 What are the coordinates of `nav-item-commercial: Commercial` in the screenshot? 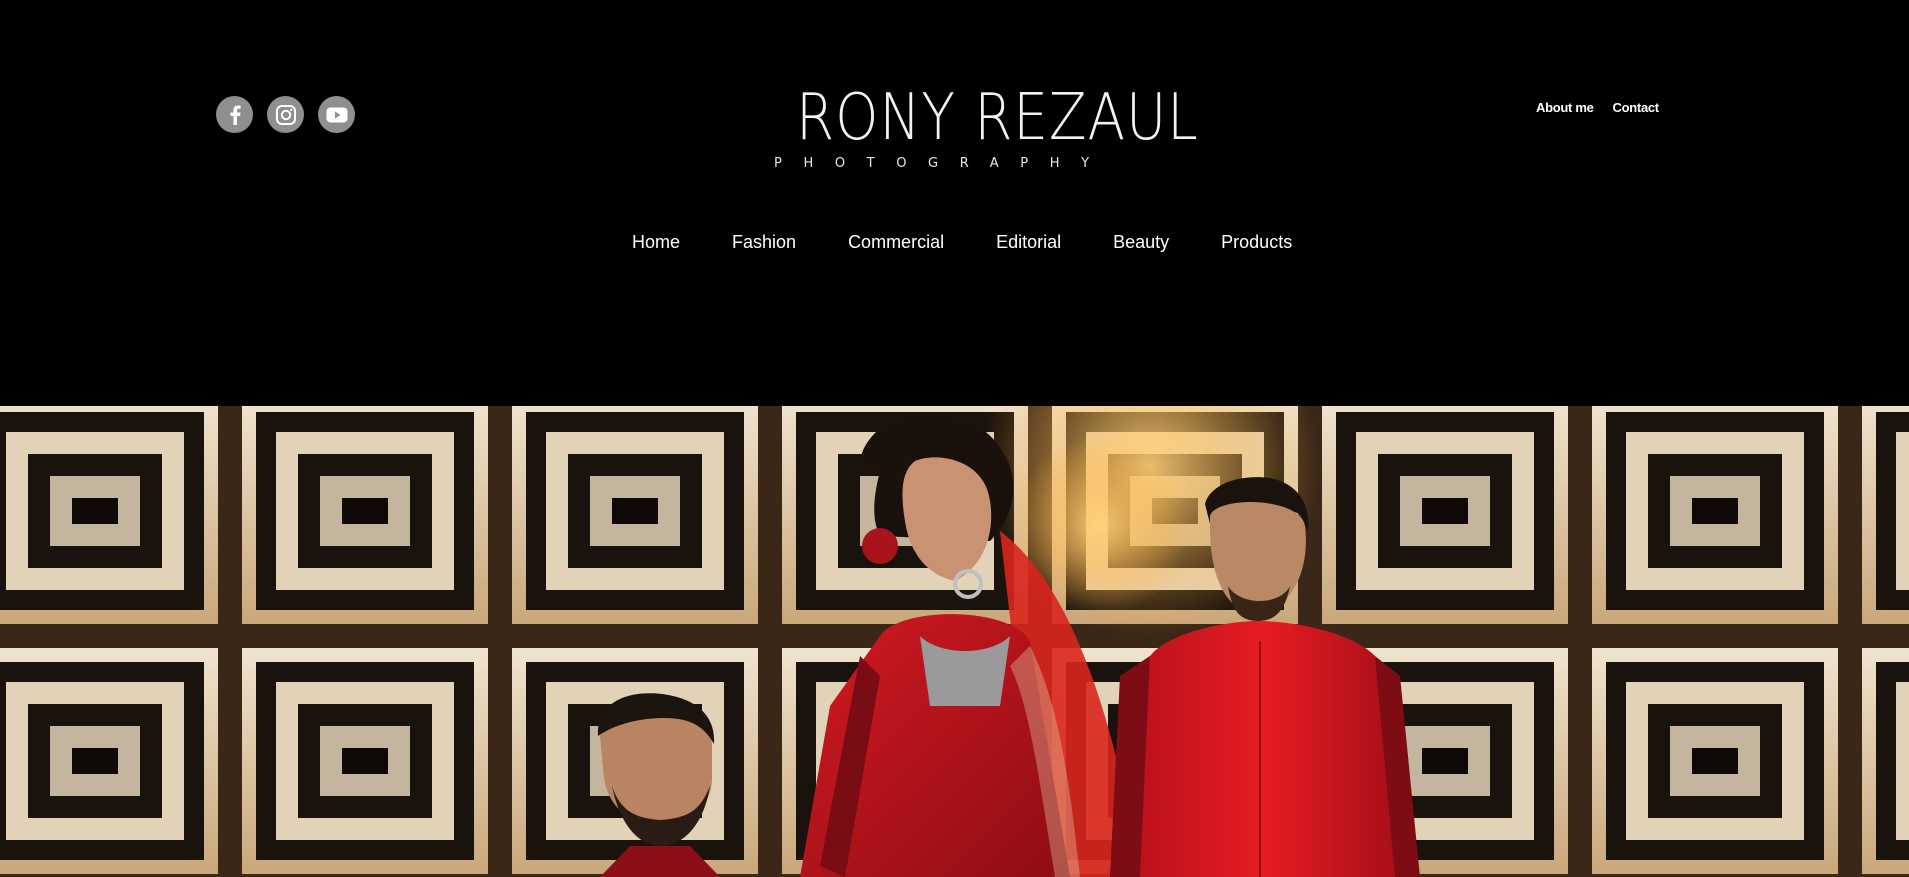 It's located at (896, 242).